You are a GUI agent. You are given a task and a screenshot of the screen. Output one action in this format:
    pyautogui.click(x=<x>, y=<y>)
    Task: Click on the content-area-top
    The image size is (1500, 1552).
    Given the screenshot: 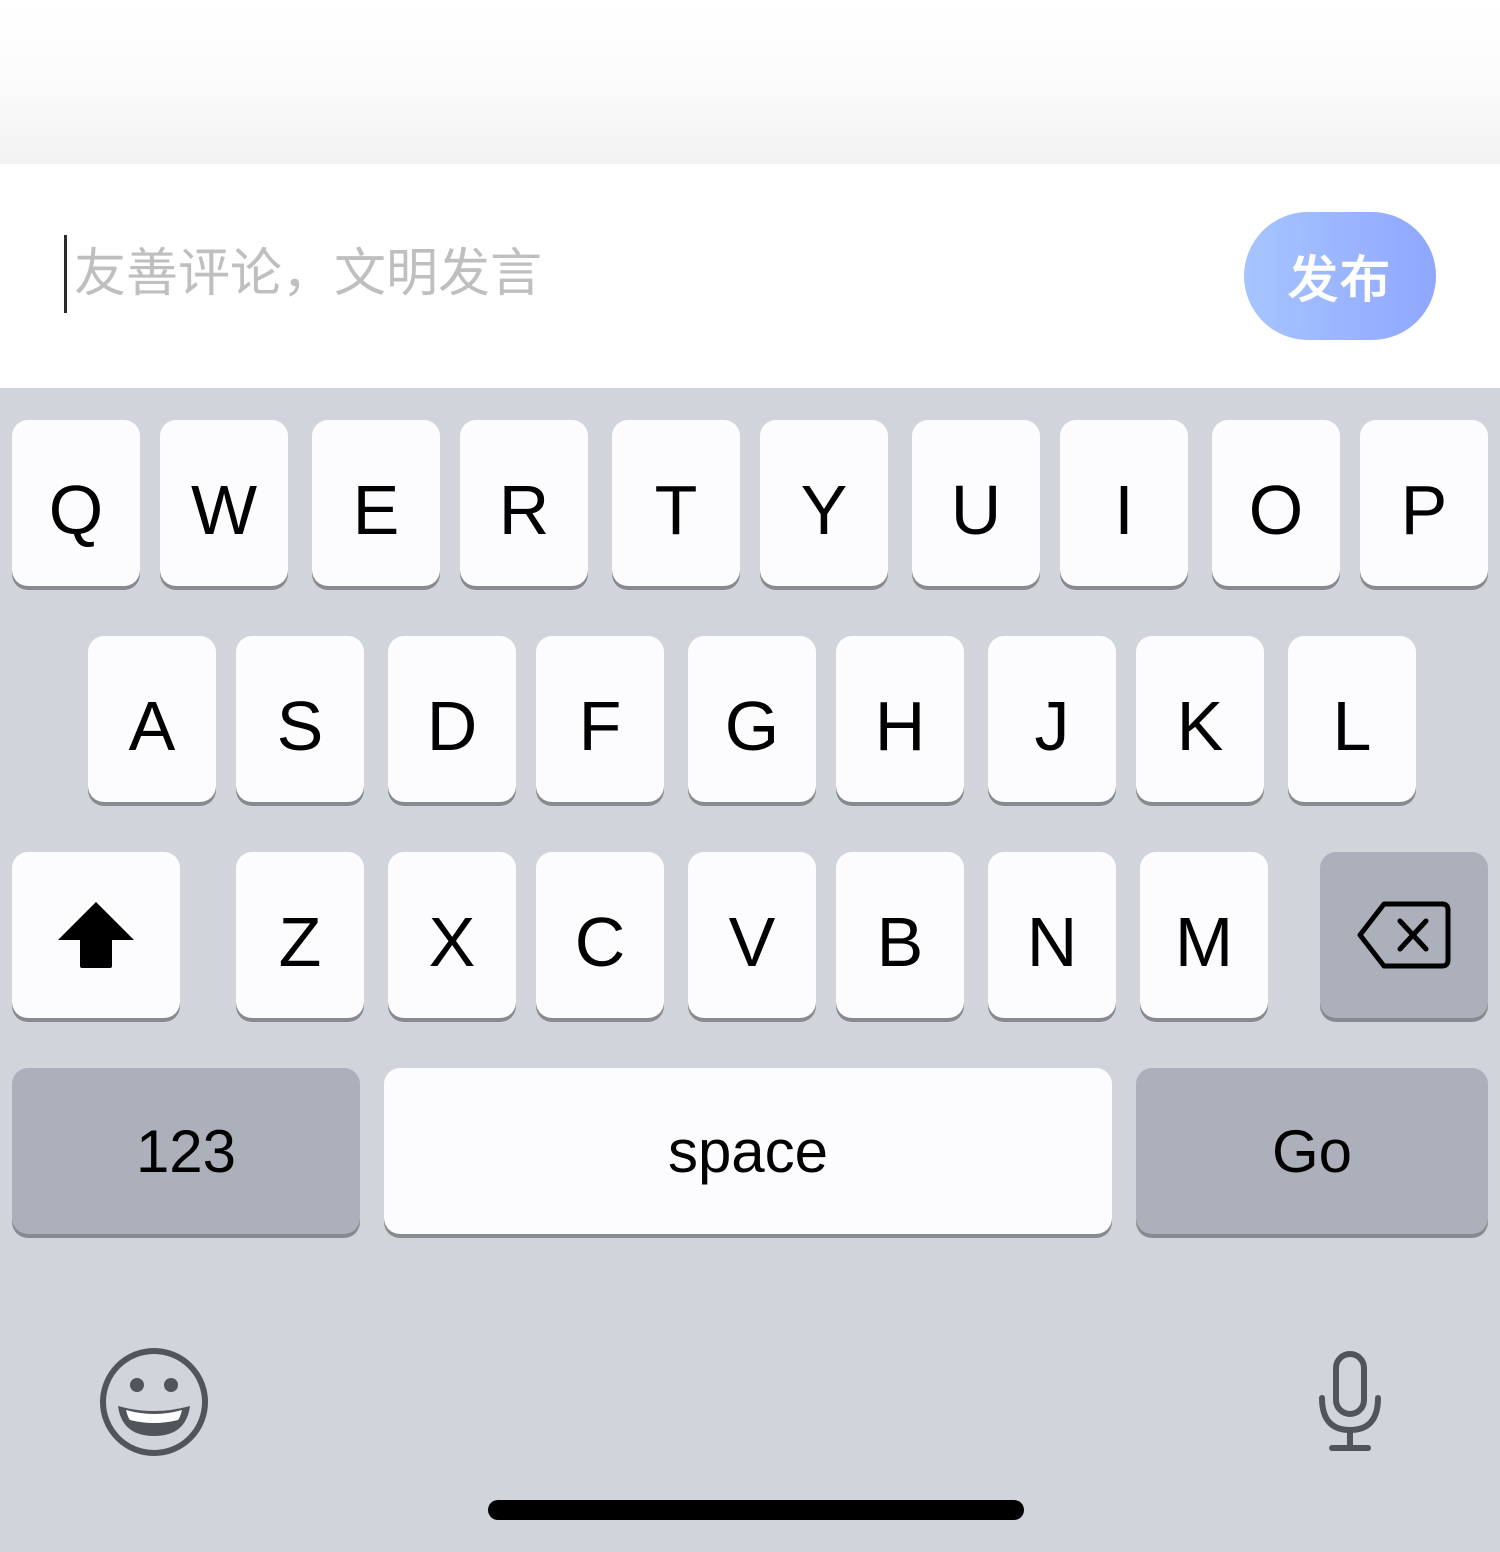 What is the action you would take?
    pyautogui.click(x=750, y=82)
    